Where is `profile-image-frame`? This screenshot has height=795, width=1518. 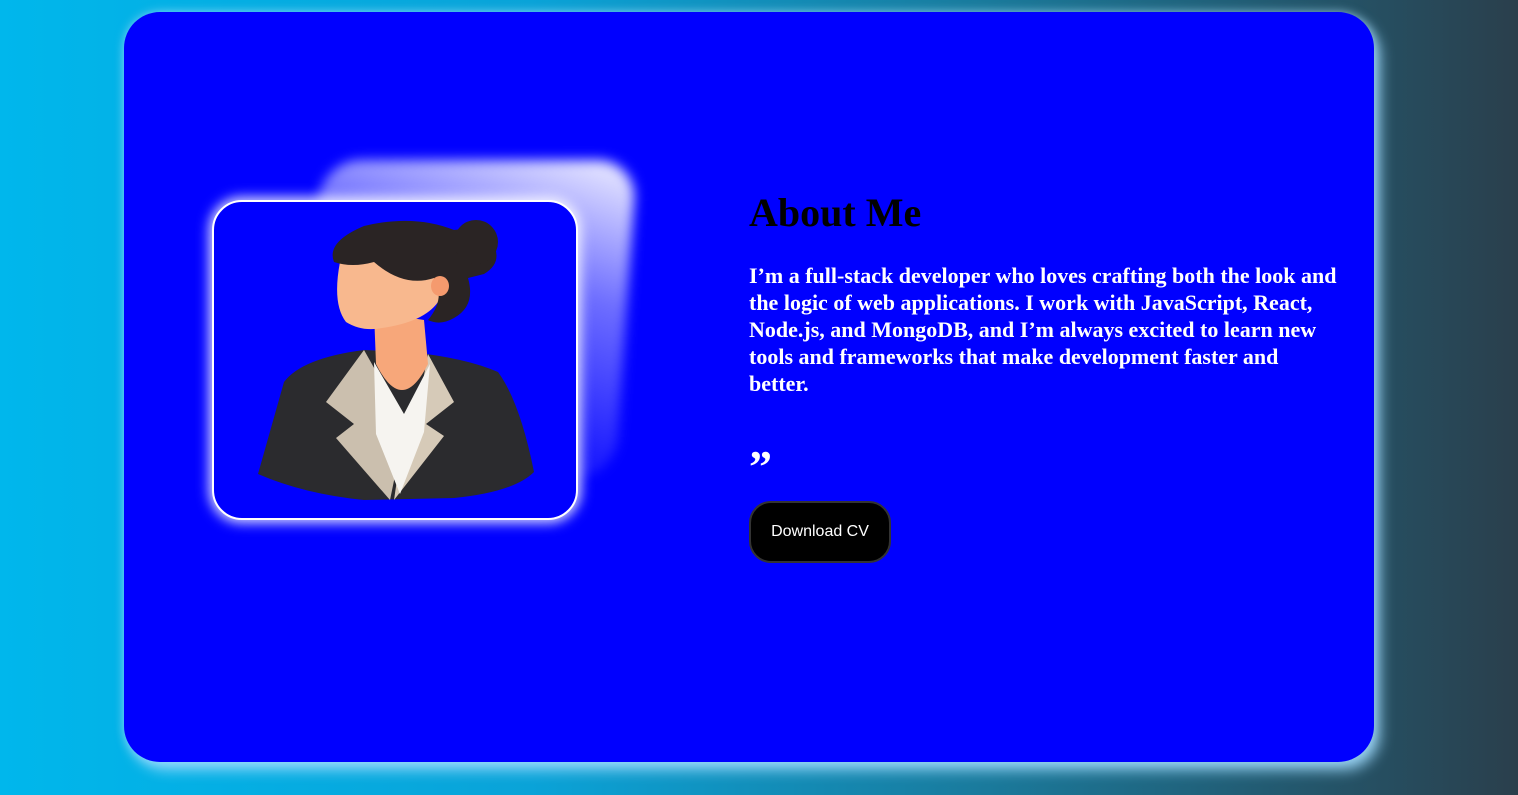 profile-image-frame is located at coordinates (395, 360).